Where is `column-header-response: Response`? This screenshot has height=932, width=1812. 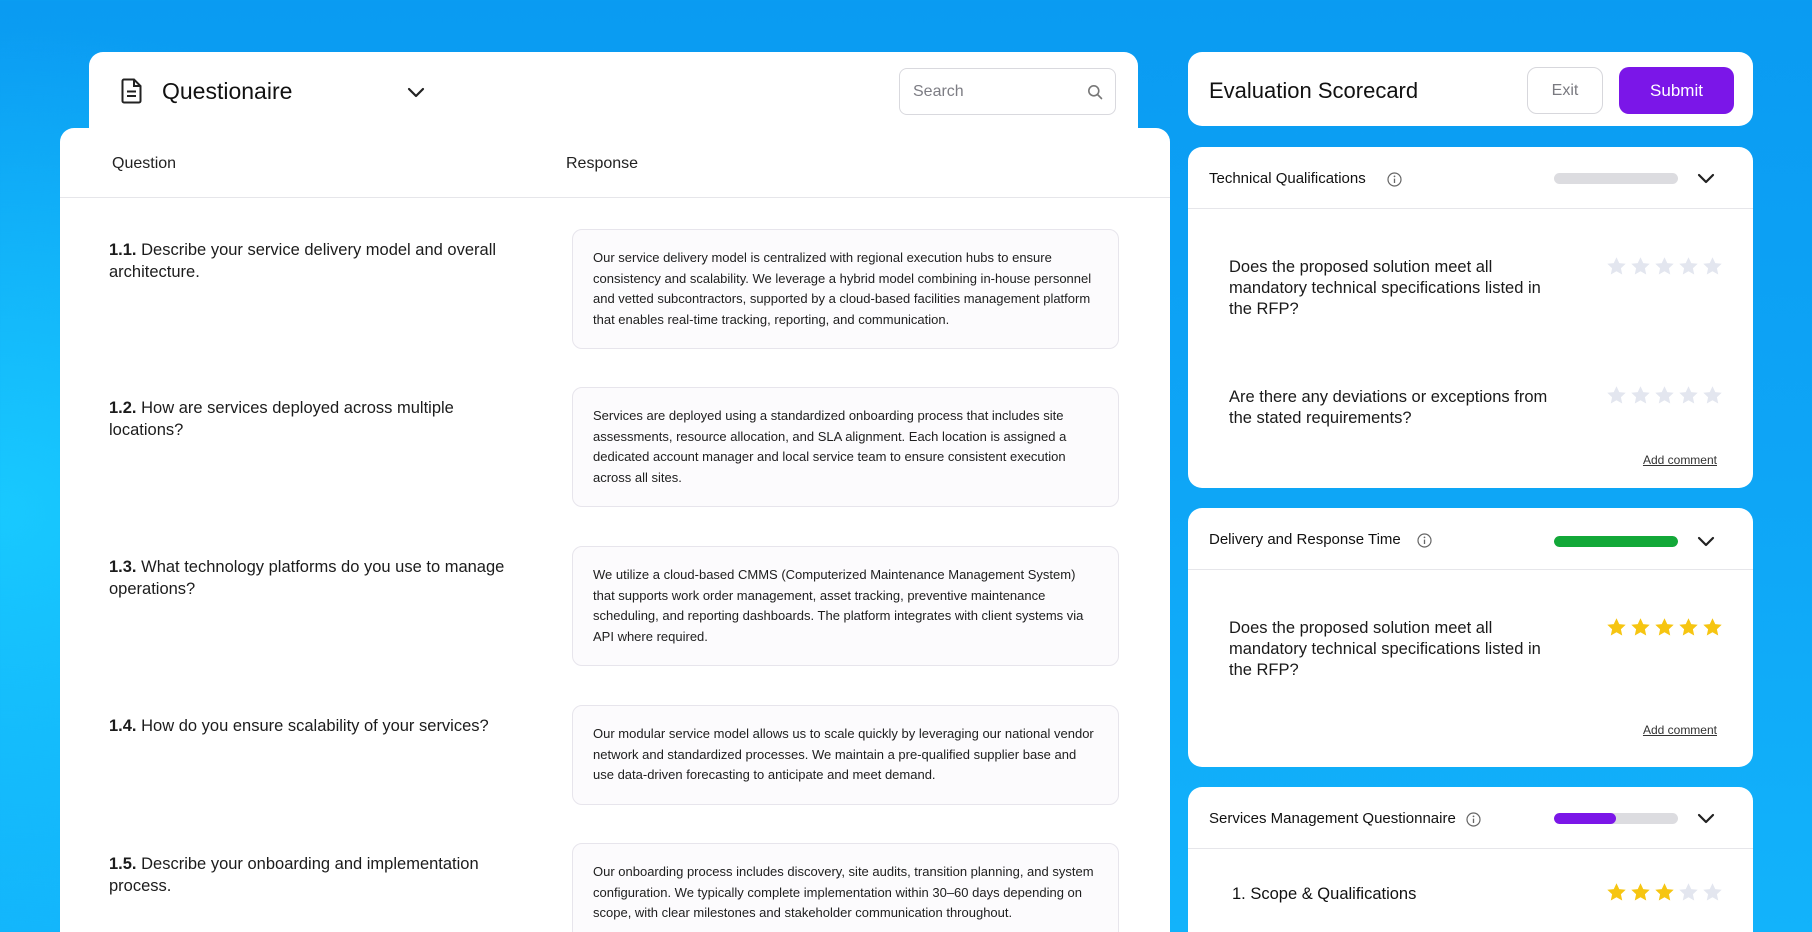 column-header-response: Response is located at coordinates (602, 163).